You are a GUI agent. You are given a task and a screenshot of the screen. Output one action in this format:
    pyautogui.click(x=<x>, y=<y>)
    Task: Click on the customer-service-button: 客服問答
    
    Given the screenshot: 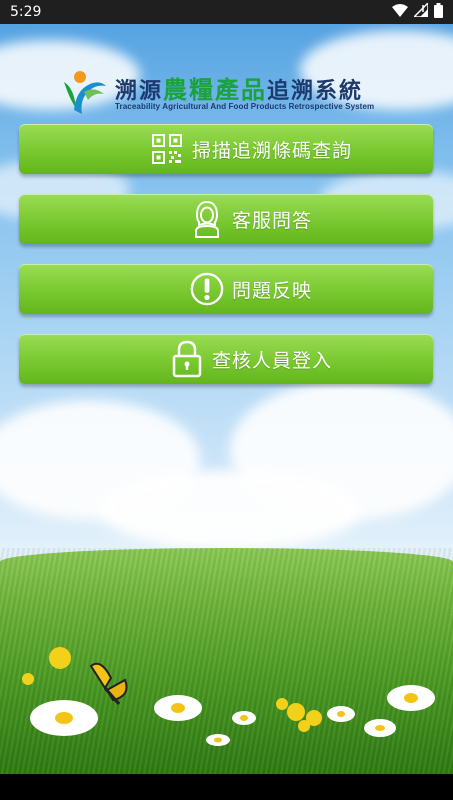 What is the action you would take?
    pyautogui.click(x=226, y=219)
    